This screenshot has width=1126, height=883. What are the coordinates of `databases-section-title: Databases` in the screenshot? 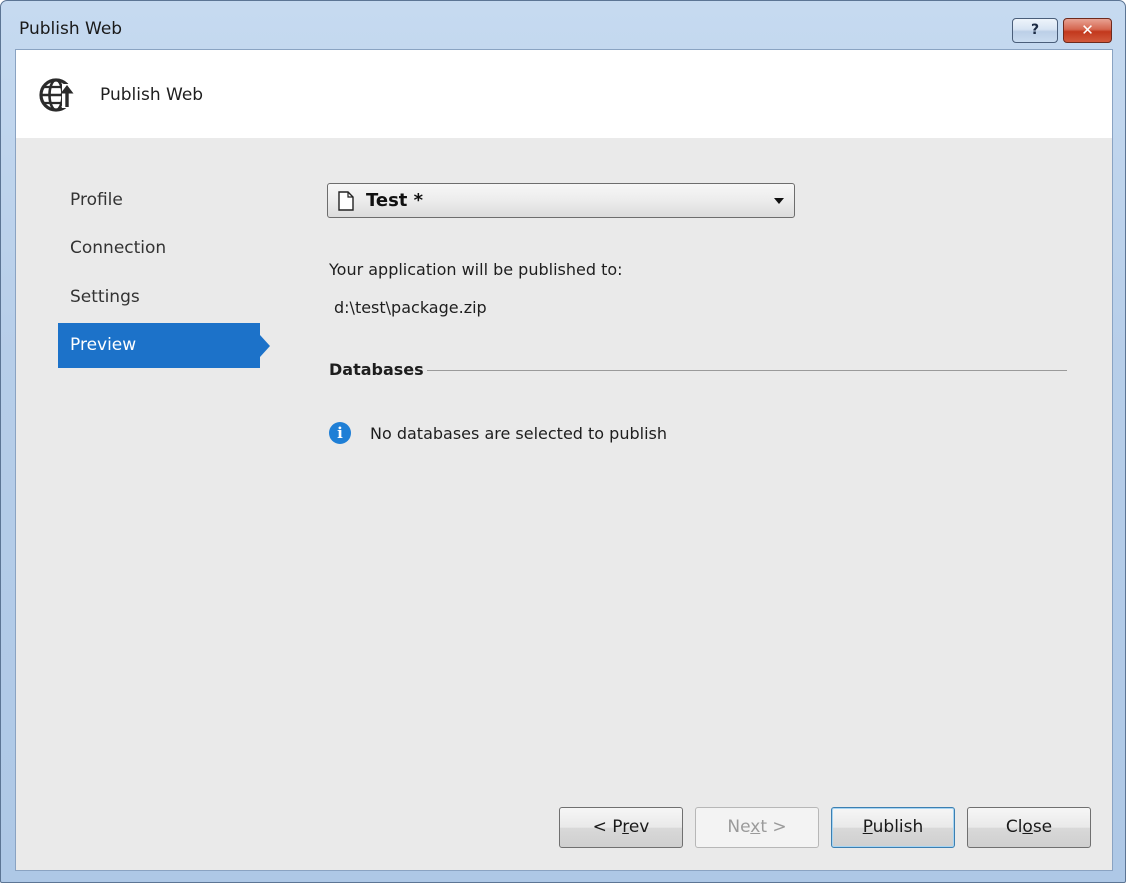 It's located at (376, 369).